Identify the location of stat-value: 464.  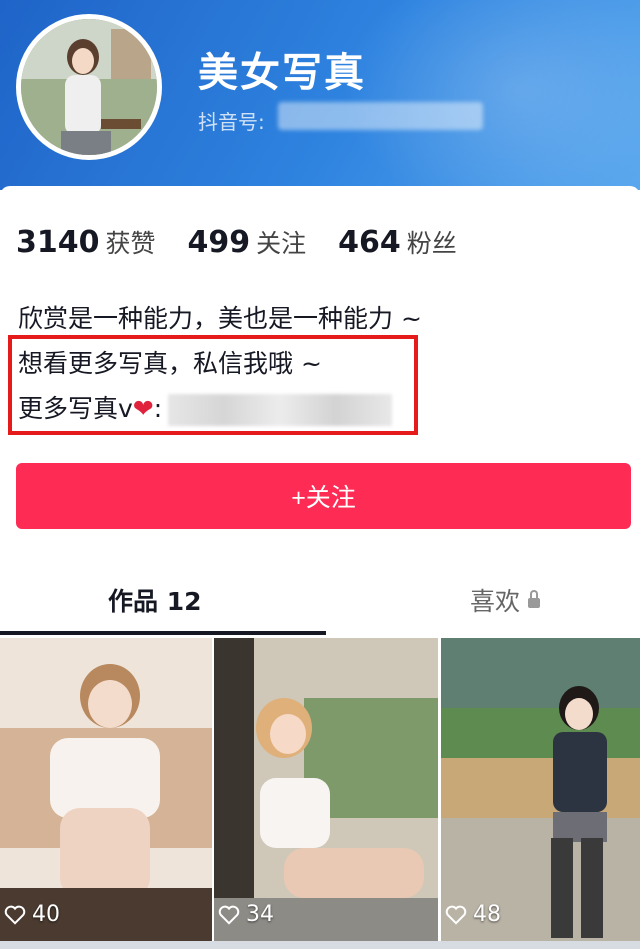
(369, 242).